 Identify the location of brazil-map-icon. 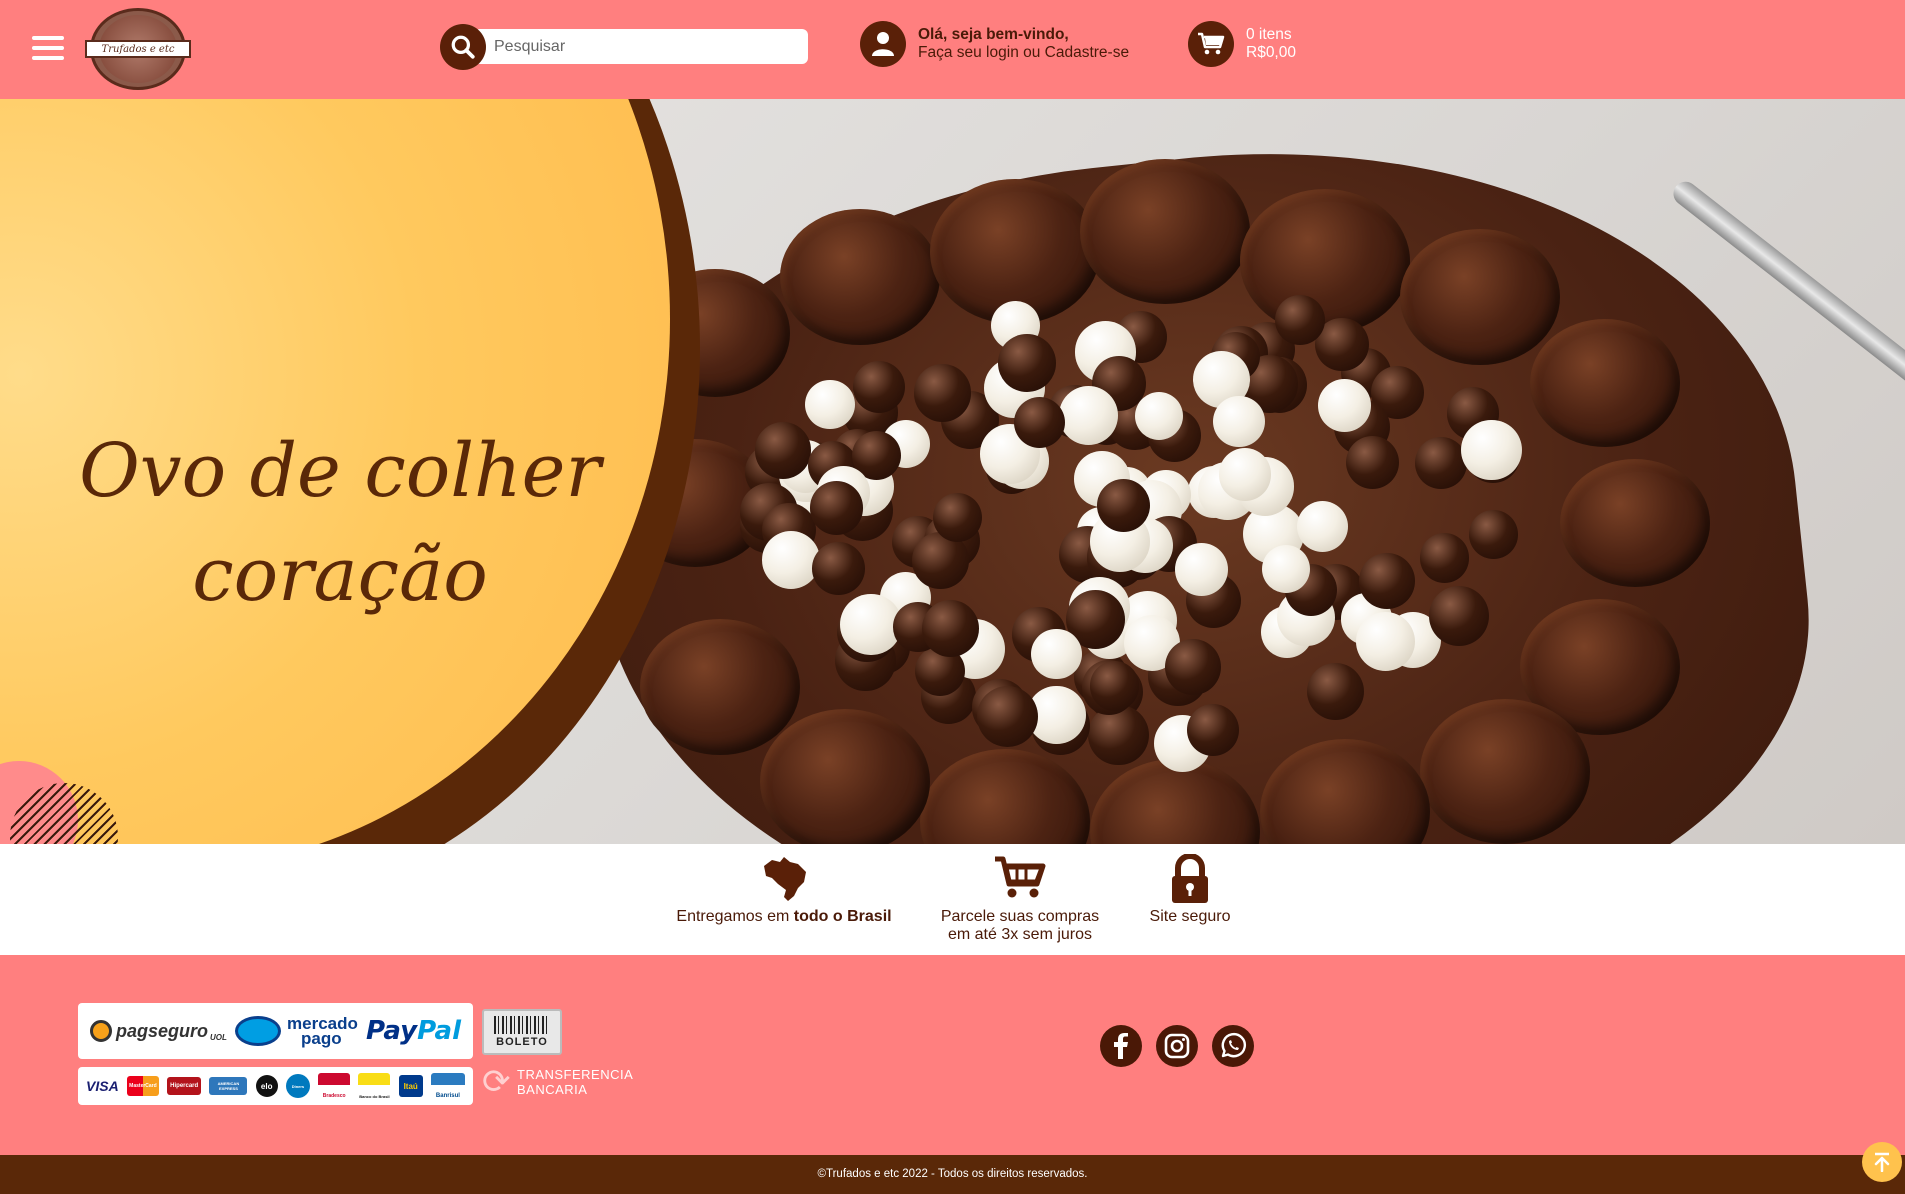
(784, 879).